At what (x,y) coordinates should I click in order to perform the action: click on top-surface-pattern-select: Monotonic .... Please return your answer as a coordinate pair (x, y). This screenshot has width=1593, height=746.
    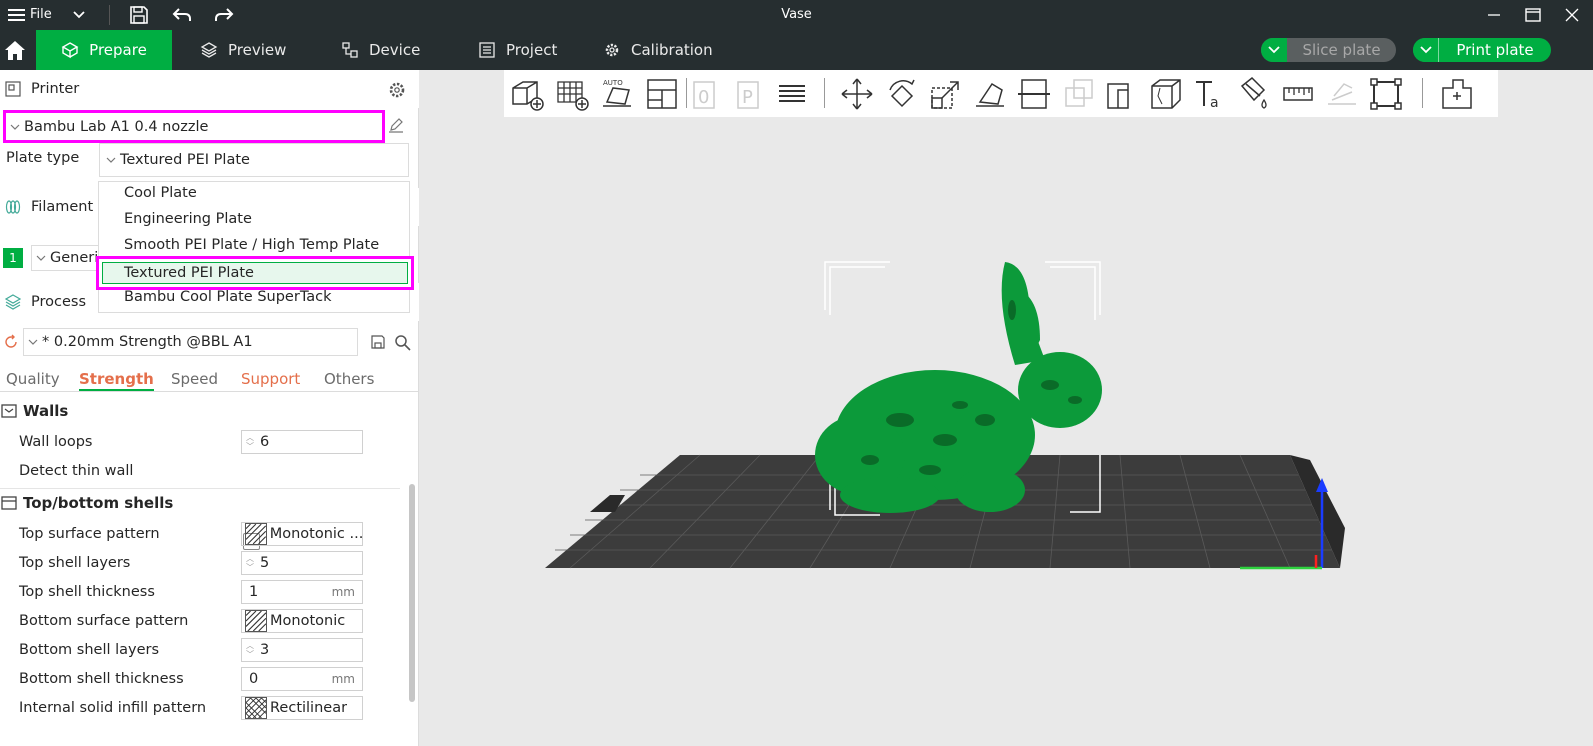
    Looking at the image, I should click on (302, 534).